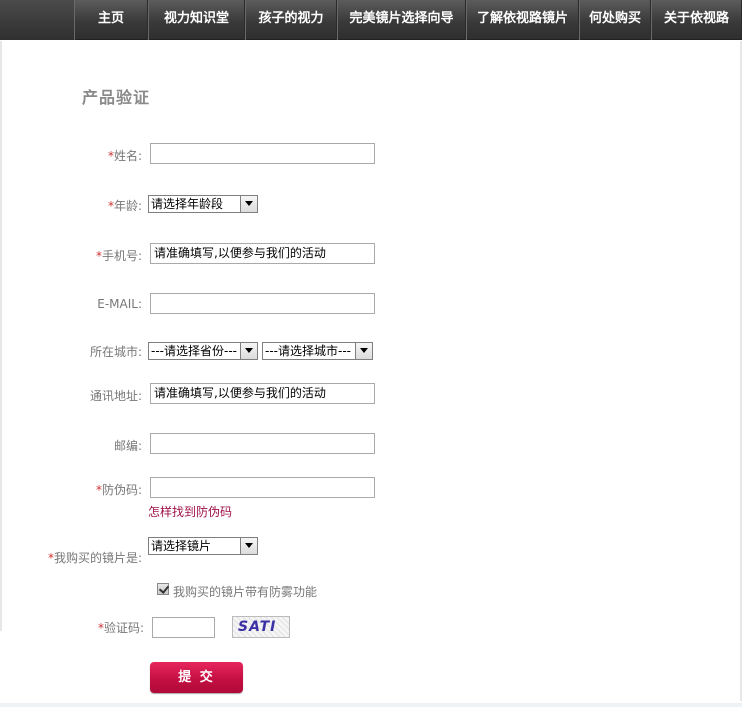  Describe the element at coordinates (196, 20) in the screenshot. I see `nav-item-vision-knowledge: 视力知识堂` at that location.